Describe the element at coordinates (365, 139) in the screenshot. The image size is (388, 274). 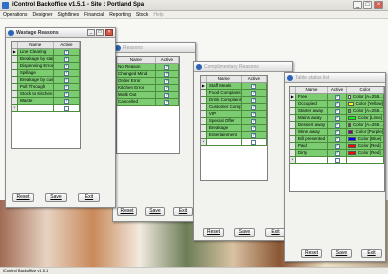
I see `row-color: Color [Blue]` at that location.